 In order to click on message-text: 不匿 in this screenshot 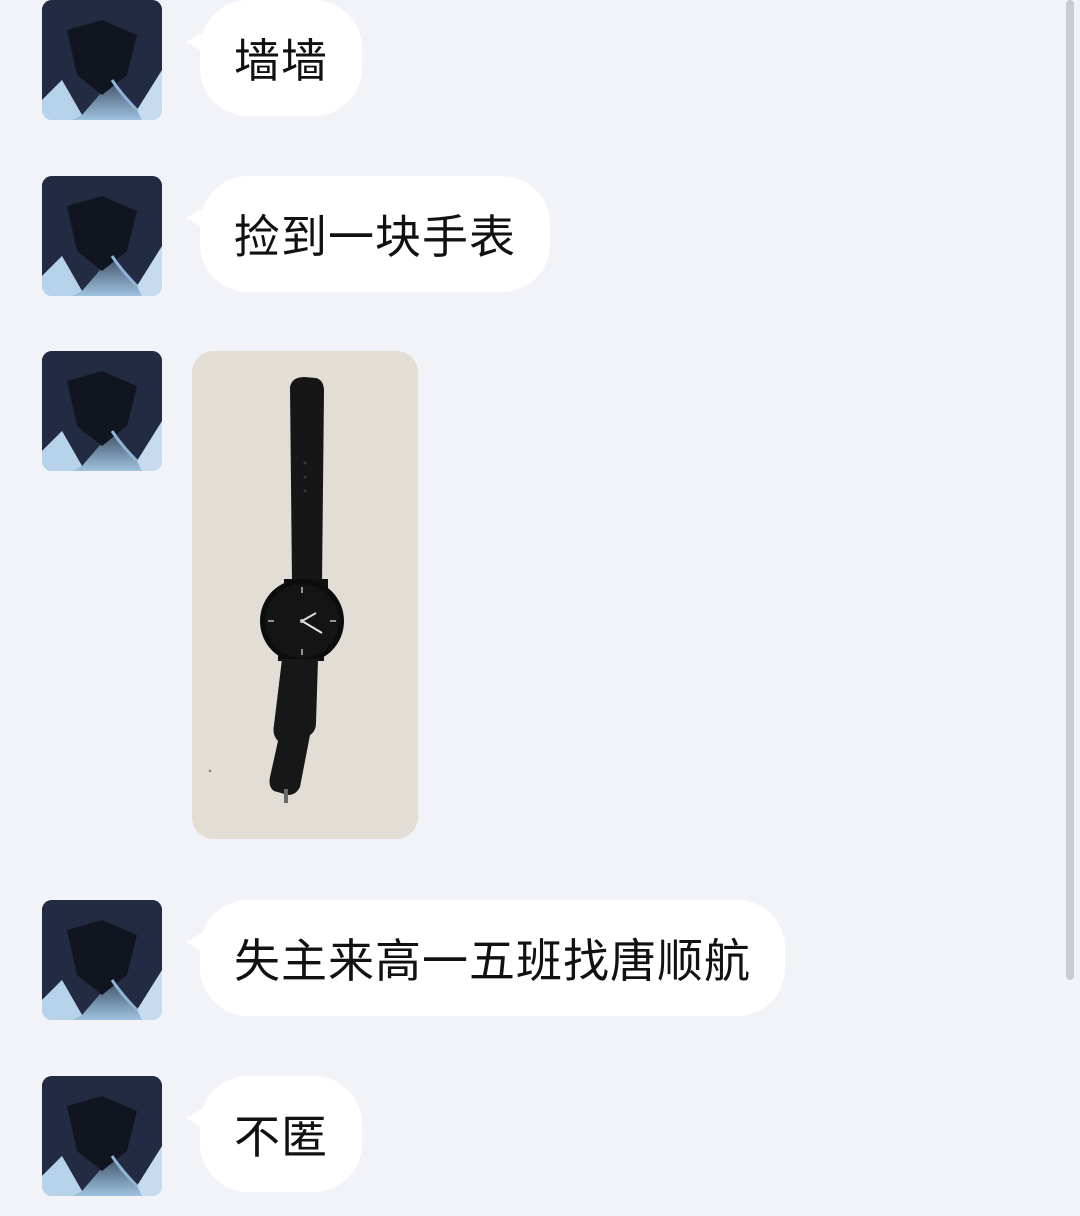, I will do `click(281, 1137)`.